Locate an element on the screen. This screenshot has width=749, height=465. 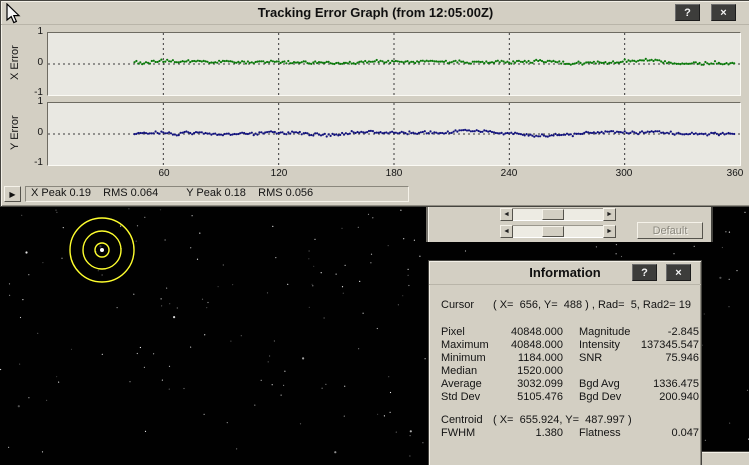
x-error-axis-label: X Error is located at coordinates (15, 63).